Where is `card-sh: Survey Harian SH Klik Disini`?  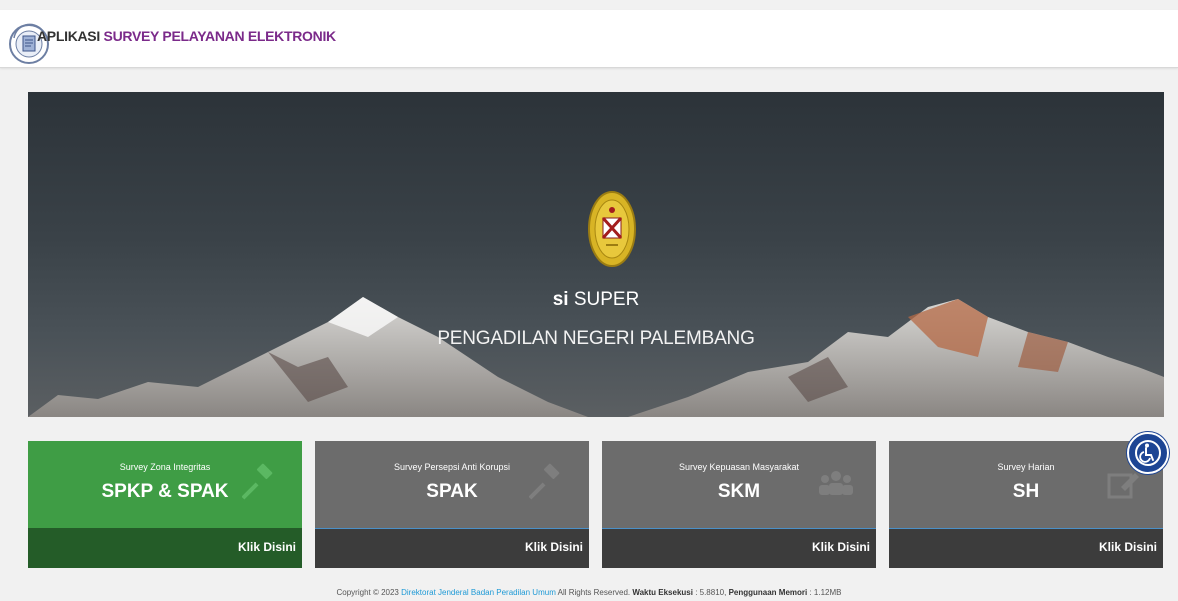 card-sh: Survey Harian SH Klik Disini is located at coordinates (1026, 504).